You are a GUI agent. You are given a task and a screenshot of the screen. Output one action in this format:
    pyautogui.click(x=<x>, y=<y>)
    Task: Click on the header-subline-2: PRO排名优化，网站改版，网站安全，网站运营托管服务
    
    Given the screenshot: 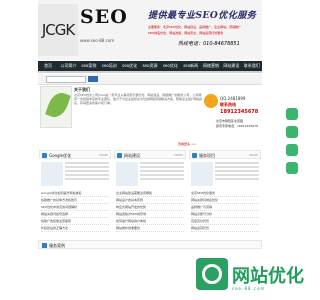 What is the action you would take?
    pyautogui.click(x=186, y=33)
    